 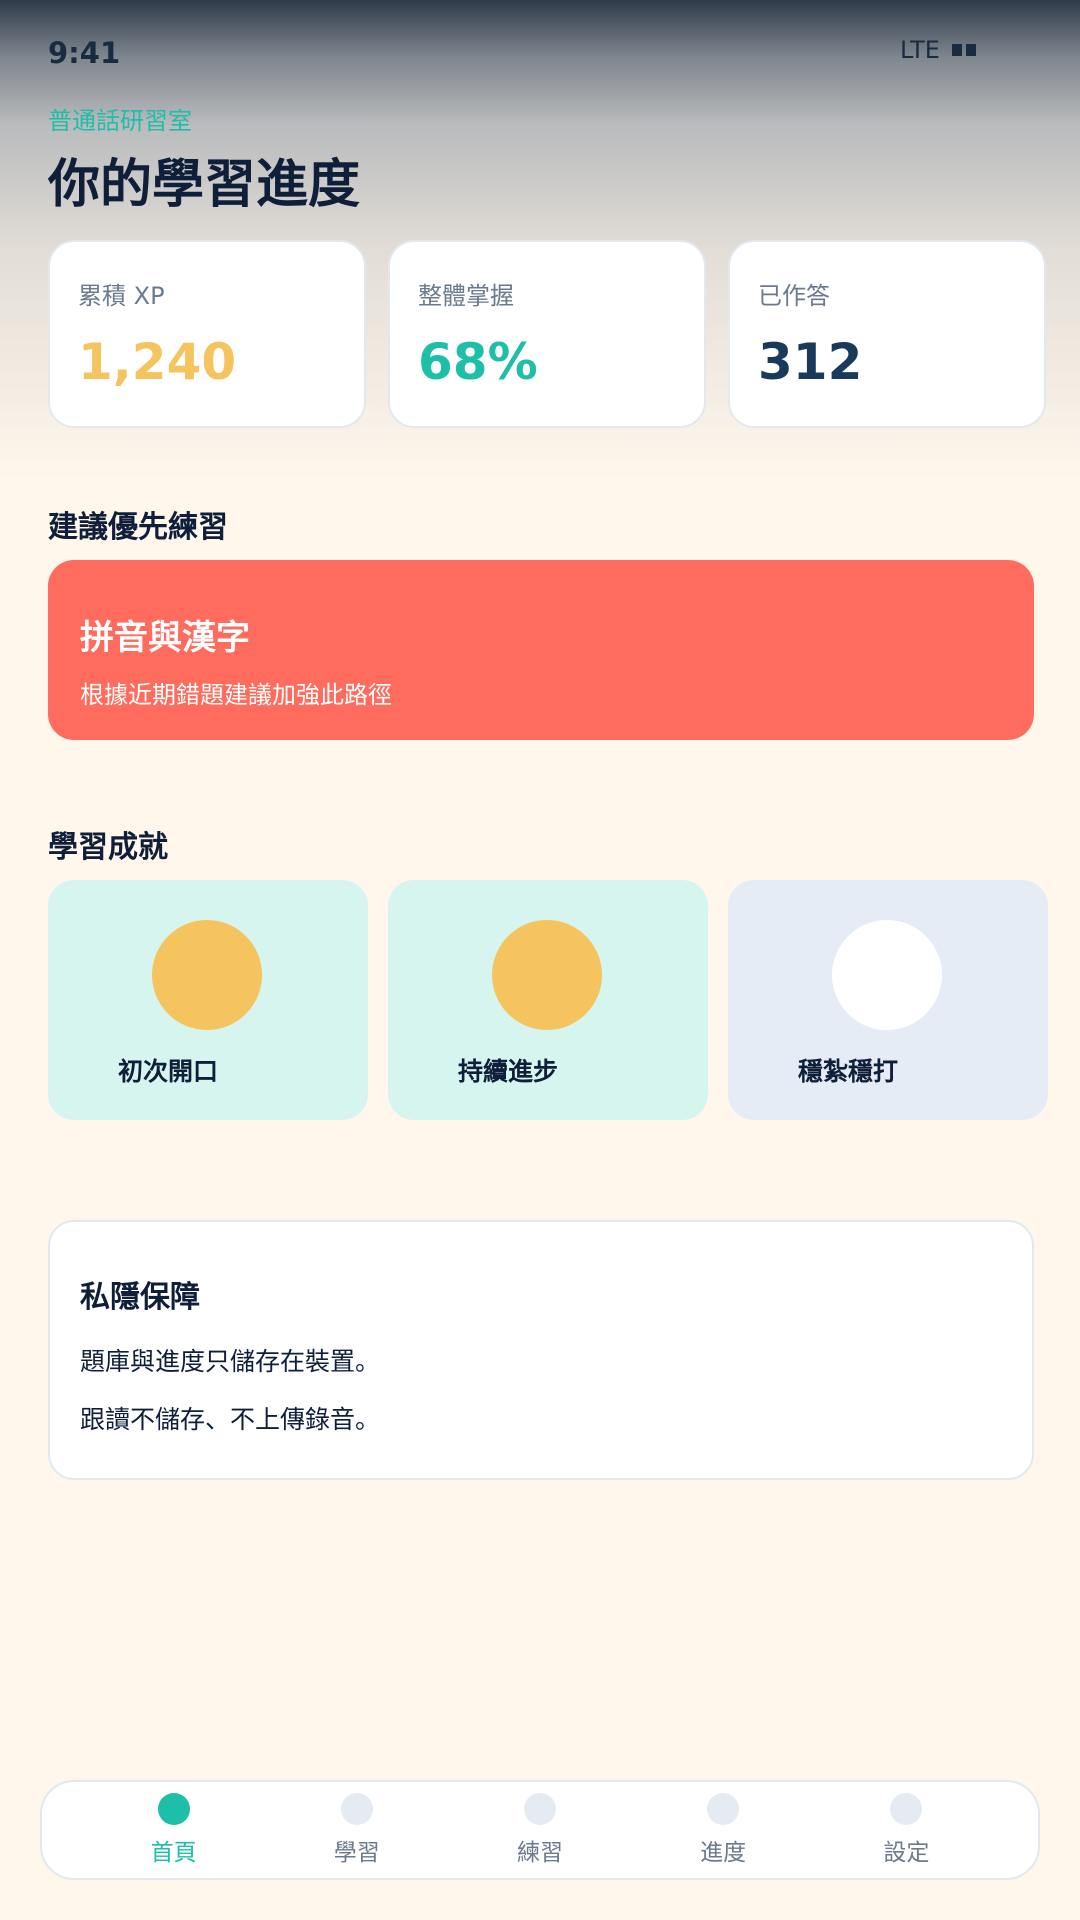 I want to click on stat-label: 已作答, so click(x=794, y=296).